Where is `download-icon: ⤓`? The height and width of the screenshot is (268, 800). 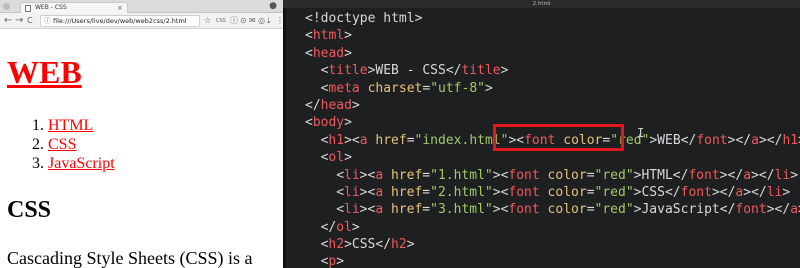 download-icon: ⤓ is located at coordinates (269, 21).